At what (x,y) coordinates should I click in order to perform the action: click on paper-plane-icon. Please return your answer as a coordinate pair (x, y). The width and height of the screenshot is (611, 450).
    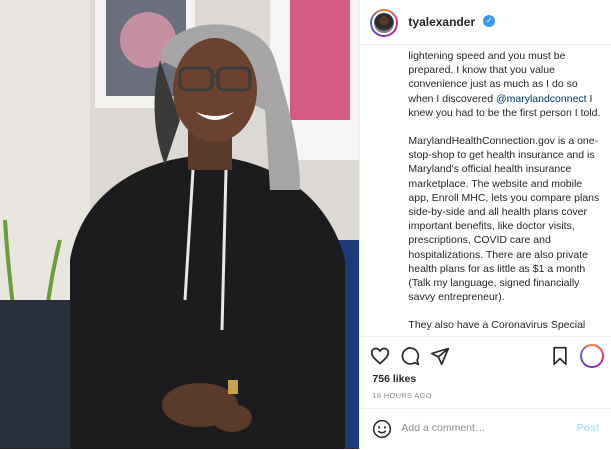
    Looking at the image, I should click on (440, 356).